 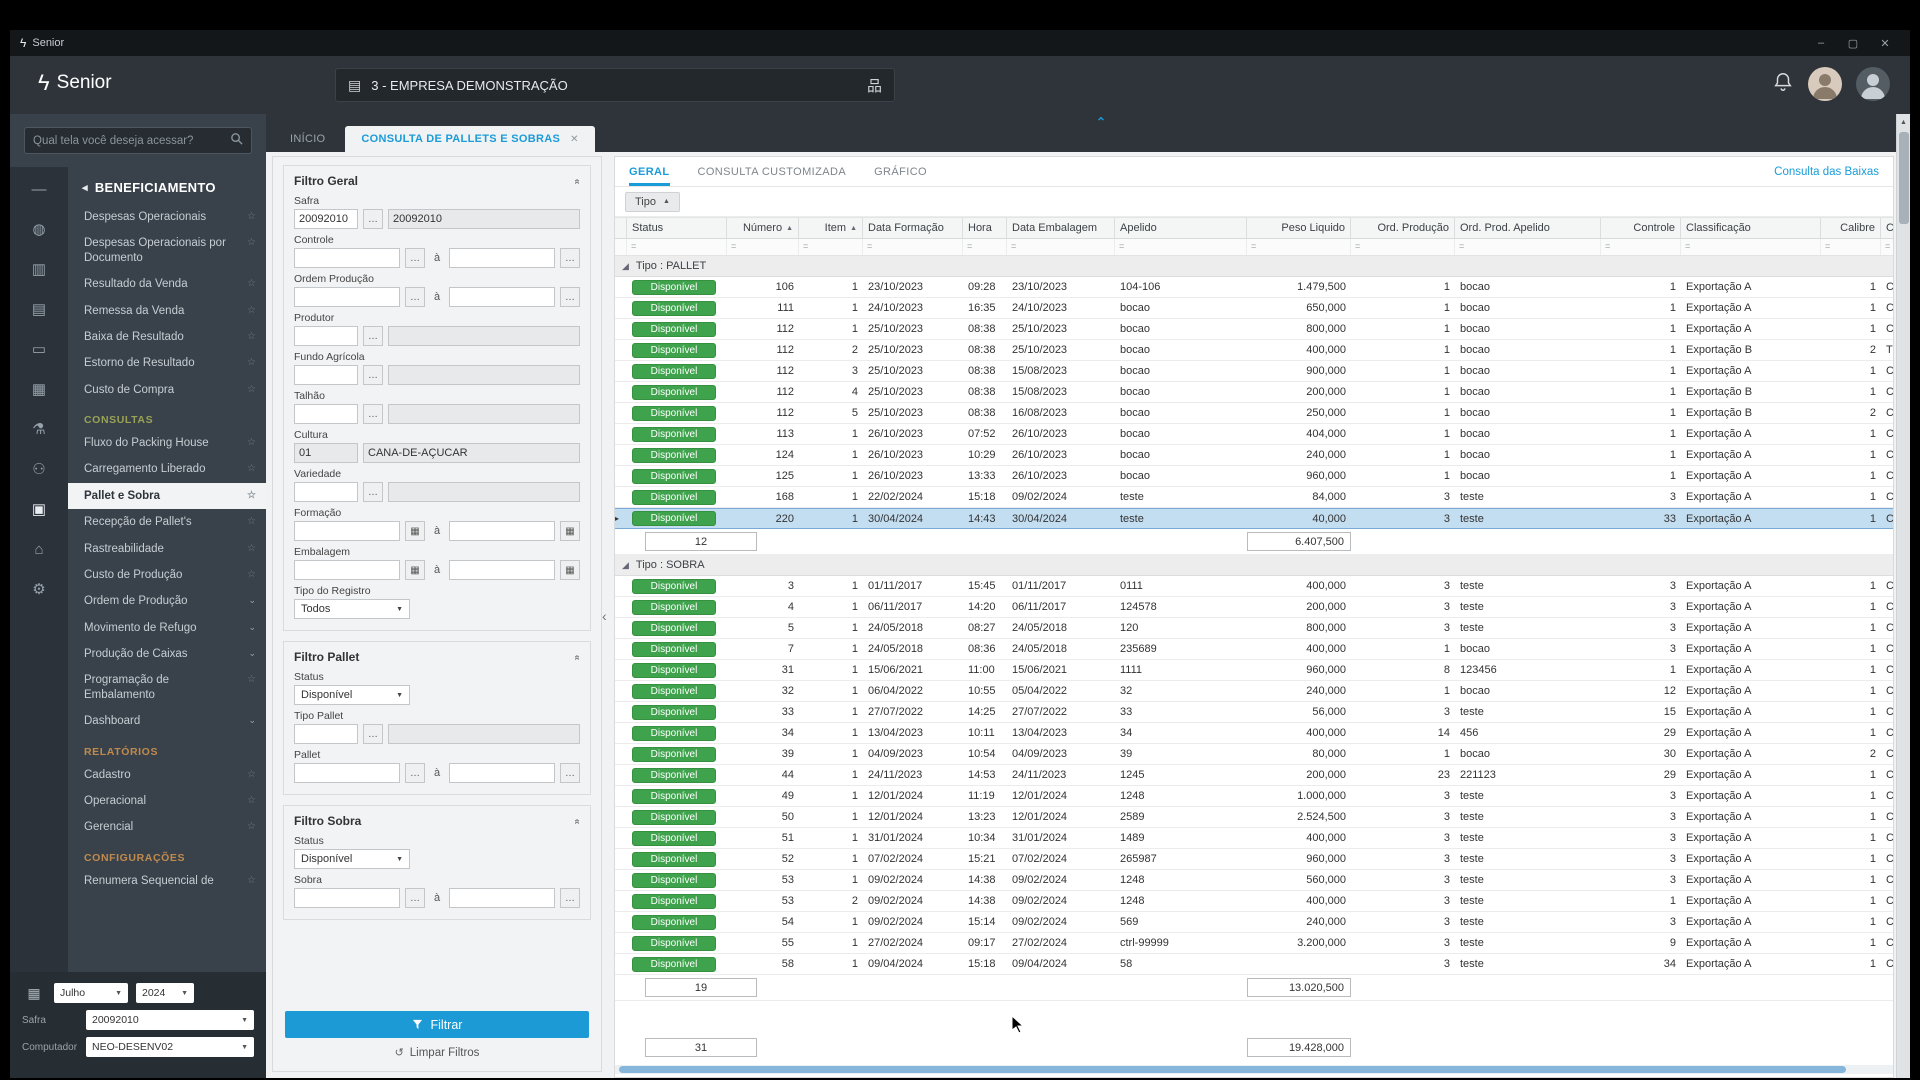 I want to click on sidebar-item: Produção de Caixas ⌄, so click(x=167, y=654).